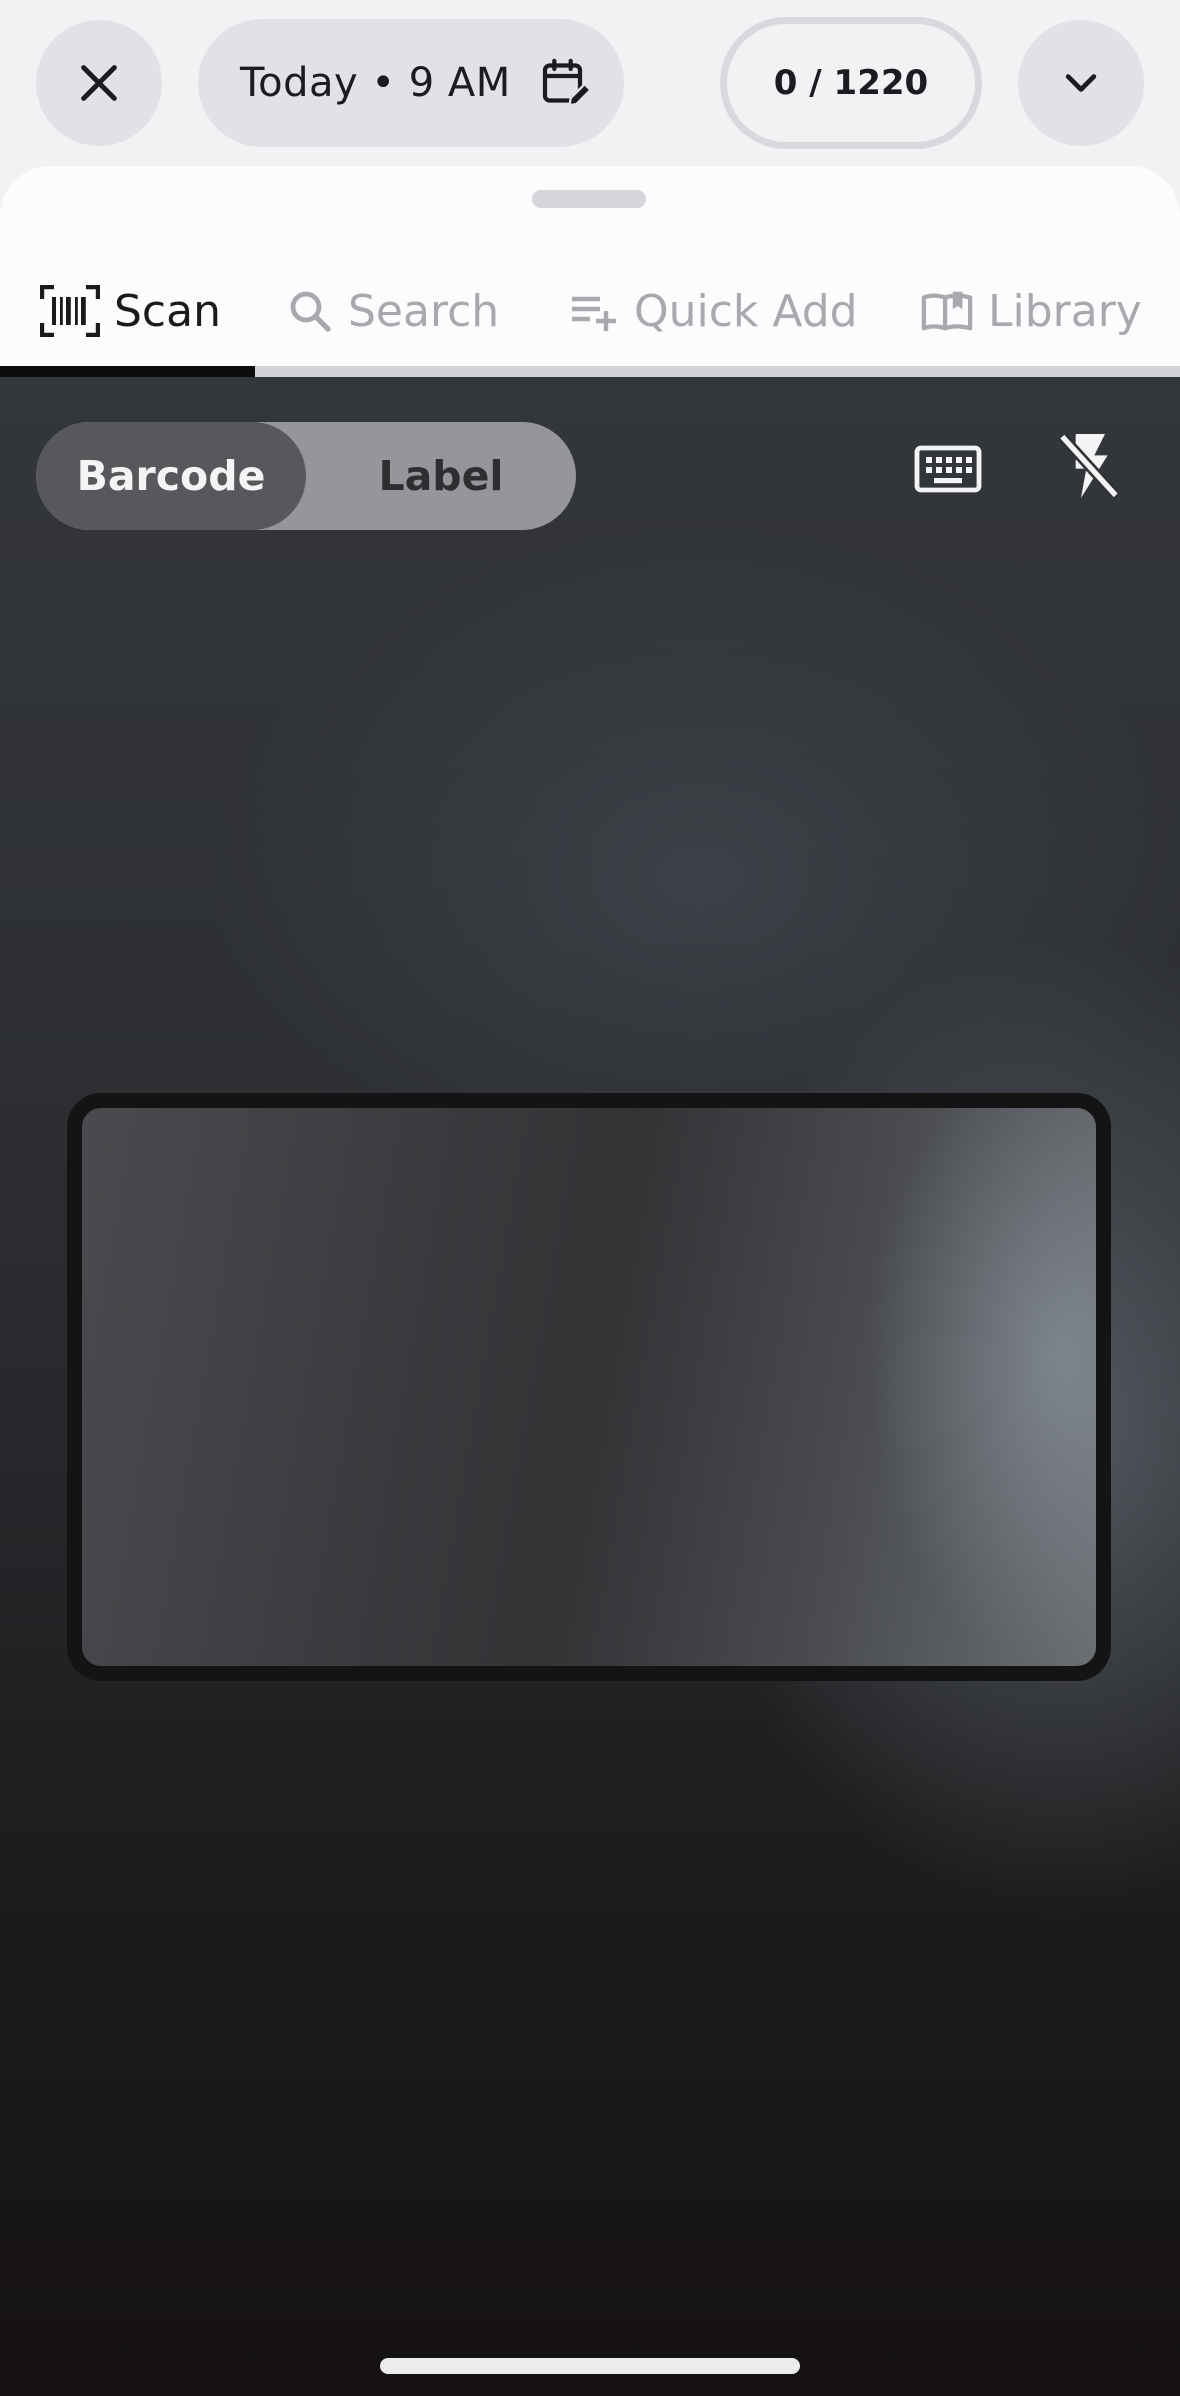 Image resolution: width=1180 pixels, height=2396 pixels. What do you see at coordinates (167, 311) in the screenshot?
I see `tab-scan-label: Scan` at bounding box center [167, 311].